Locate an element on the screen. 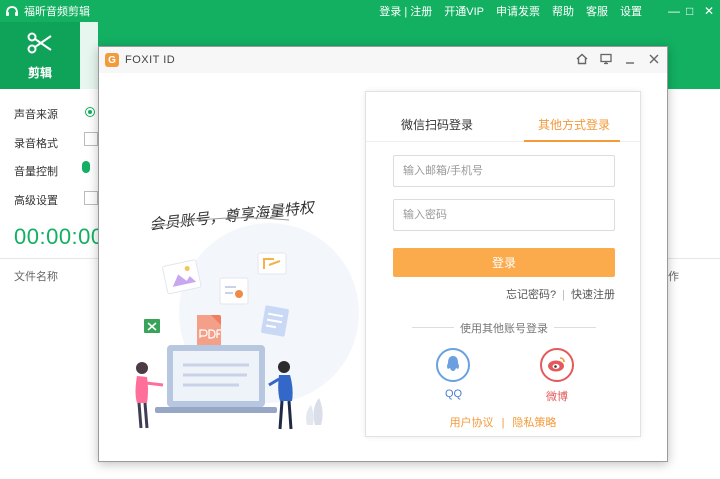  email-input is located at coordinates (504, 171).